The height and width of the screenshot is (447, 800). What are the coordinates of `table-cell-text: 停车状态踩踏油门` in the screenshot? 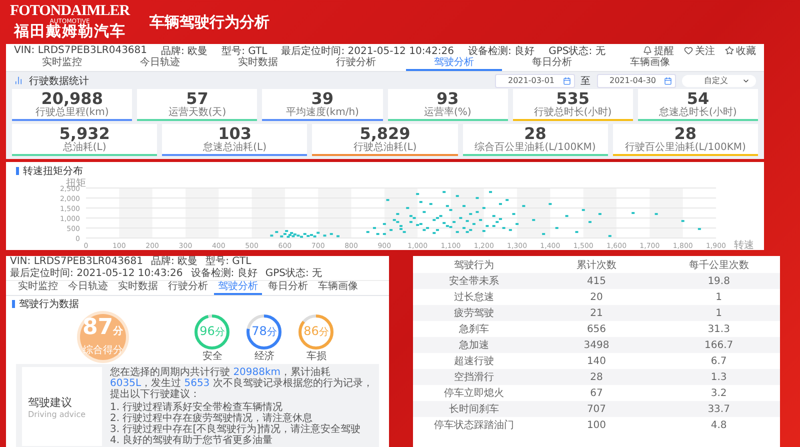 It's located at (474, 425).